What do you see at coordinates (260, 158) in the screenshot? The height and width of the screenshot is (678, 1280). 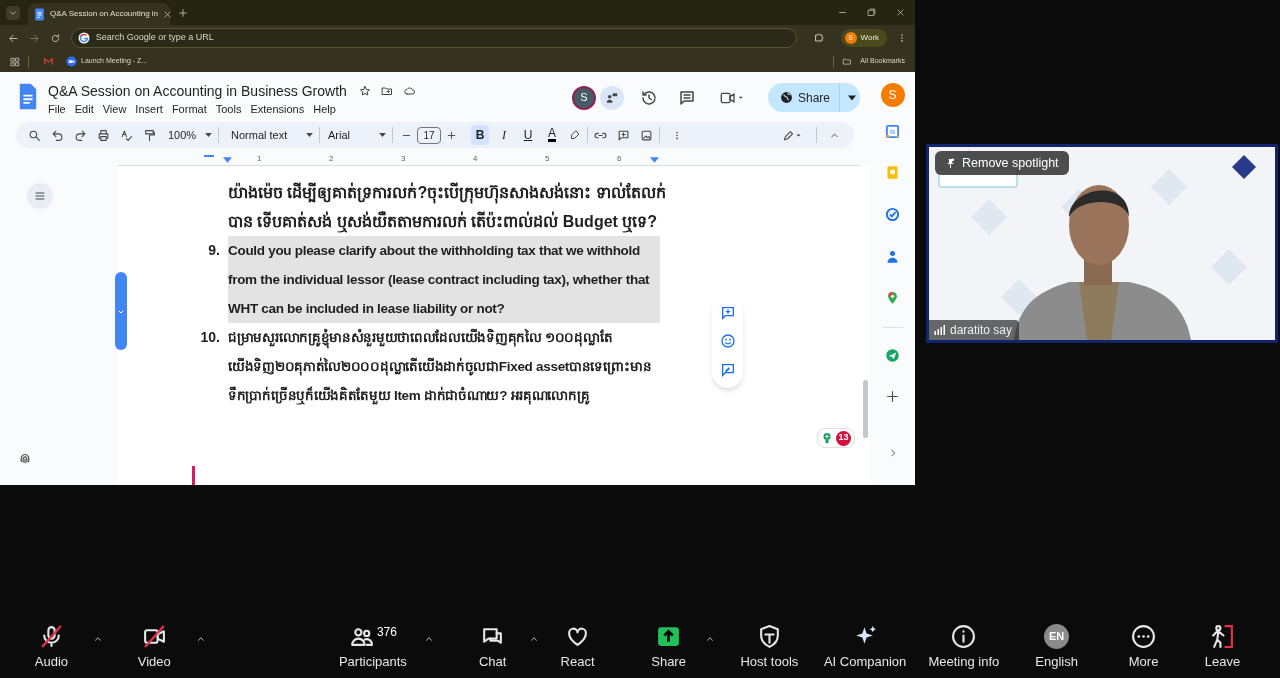 I see `ruler-number: 1` at bounding box center [260, 158].